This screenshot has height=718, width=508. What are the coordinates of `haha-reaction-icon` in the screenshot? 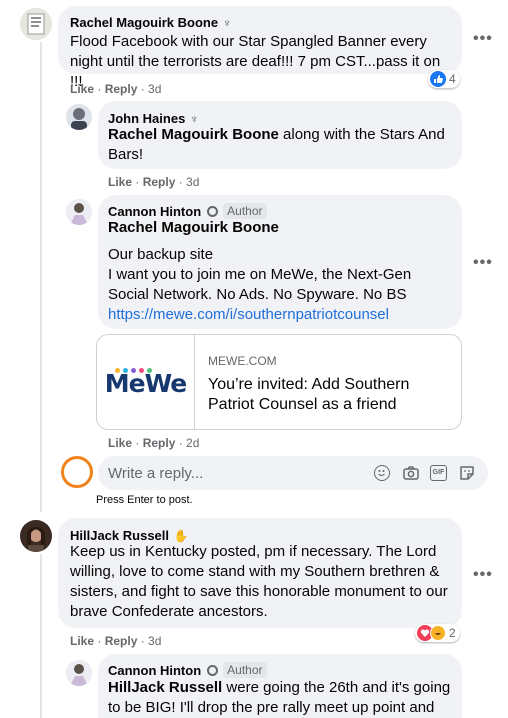 It's located at (438, 633).